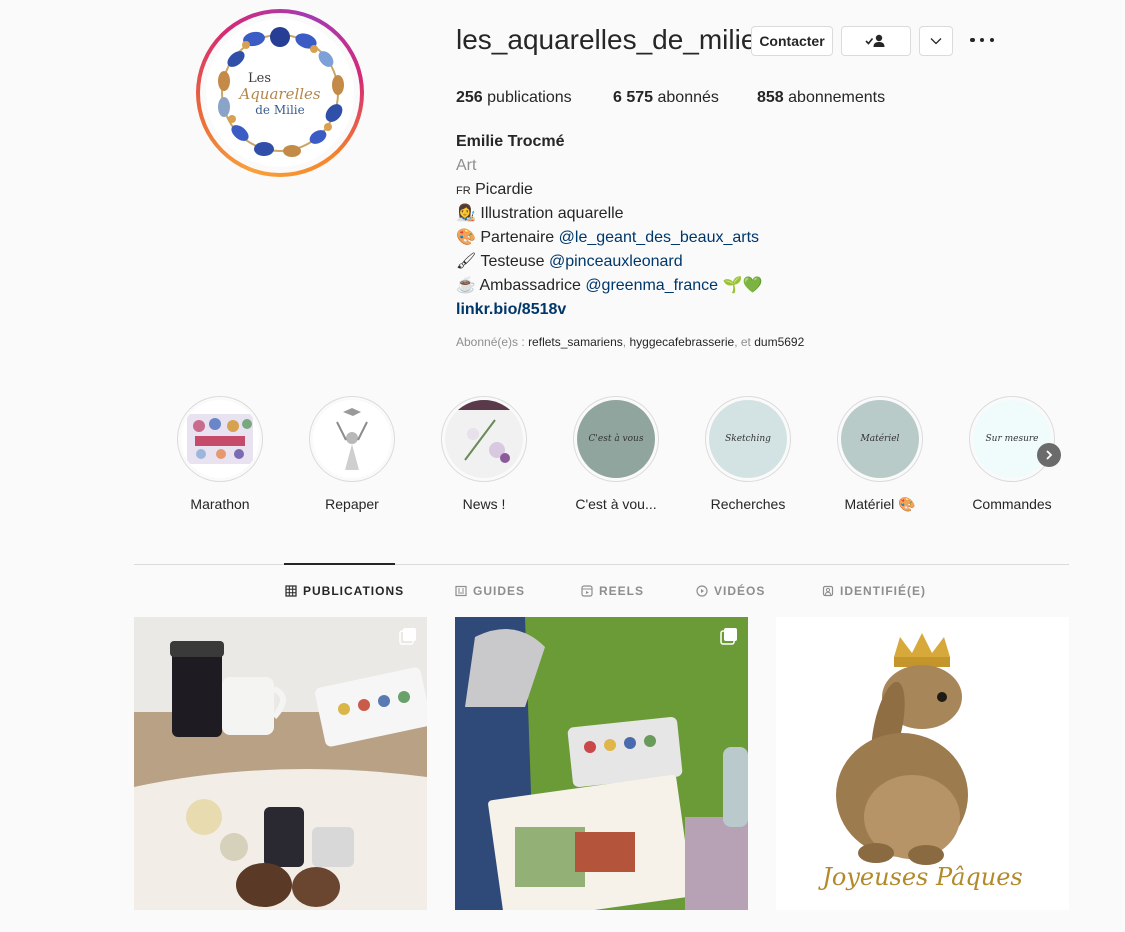 The width and height of the screenshot is (1125, 932). I want to click on post-image-coffee-painting, so click(280, 763).